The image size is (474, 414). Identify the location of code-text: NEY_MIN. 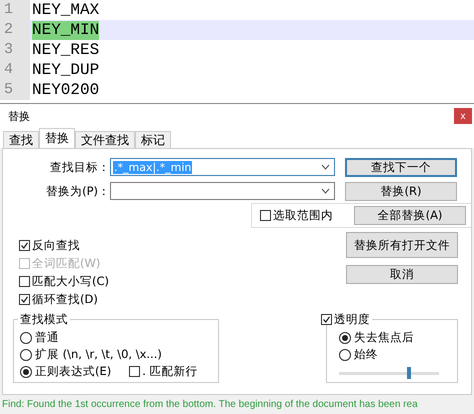
(66, 30).